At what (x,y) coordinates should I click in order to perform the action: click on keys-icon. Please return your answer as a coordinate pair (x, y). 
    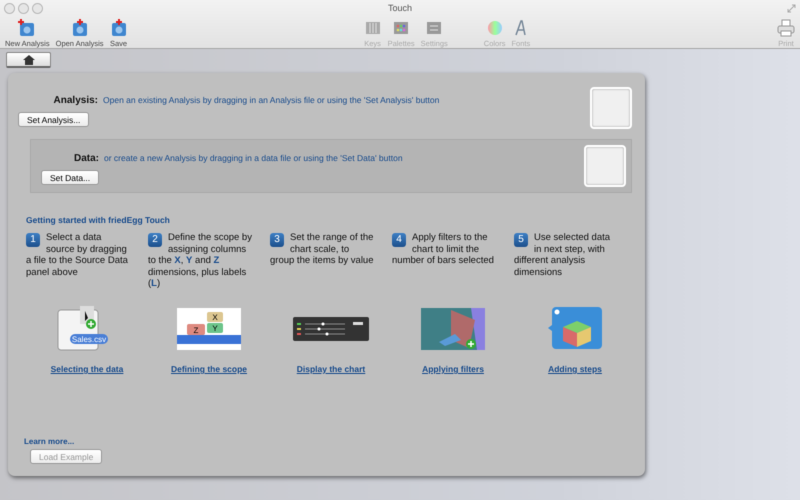
    Looking at the image, I should click on (373, 28).